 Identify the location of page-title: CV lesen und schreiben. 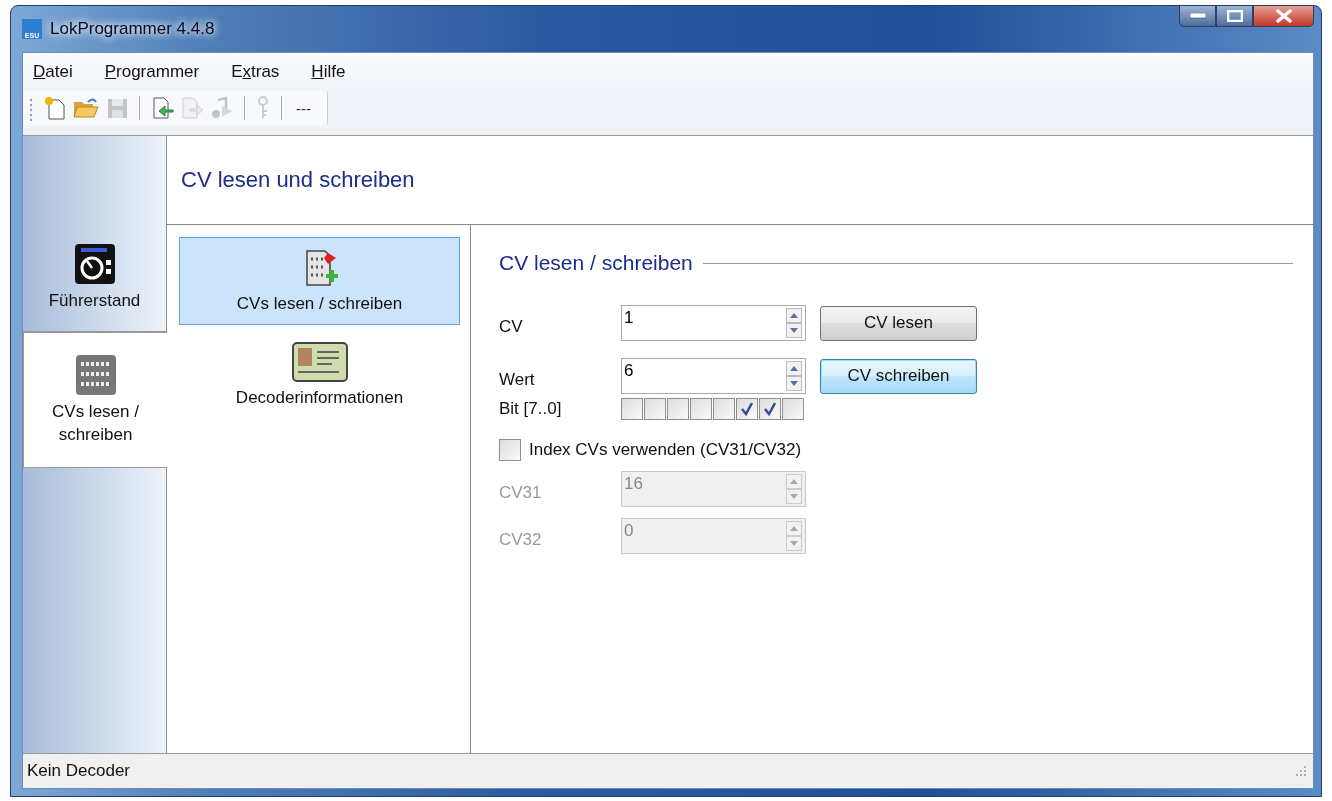
(298, 180).